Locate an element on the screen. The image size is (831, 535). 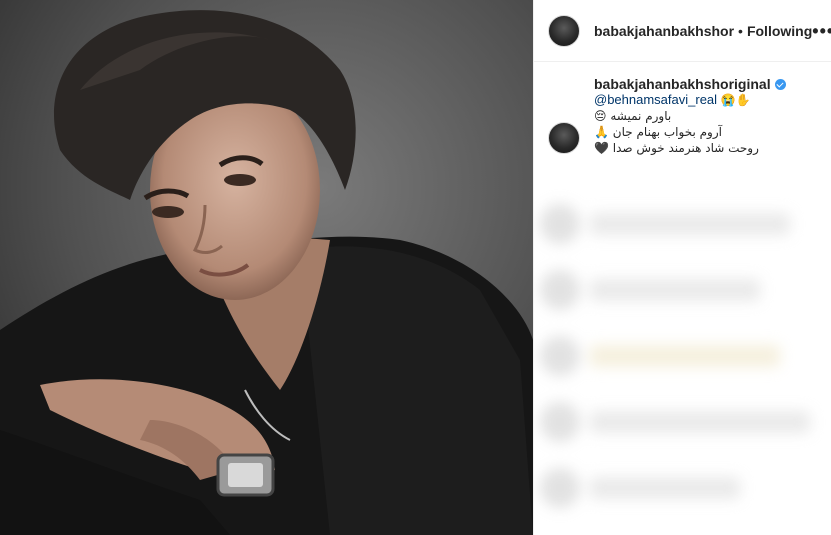
caption-line-3: روحت شاد هنرمند خوش صدا 🖤 is located at coordinates (705, 148).